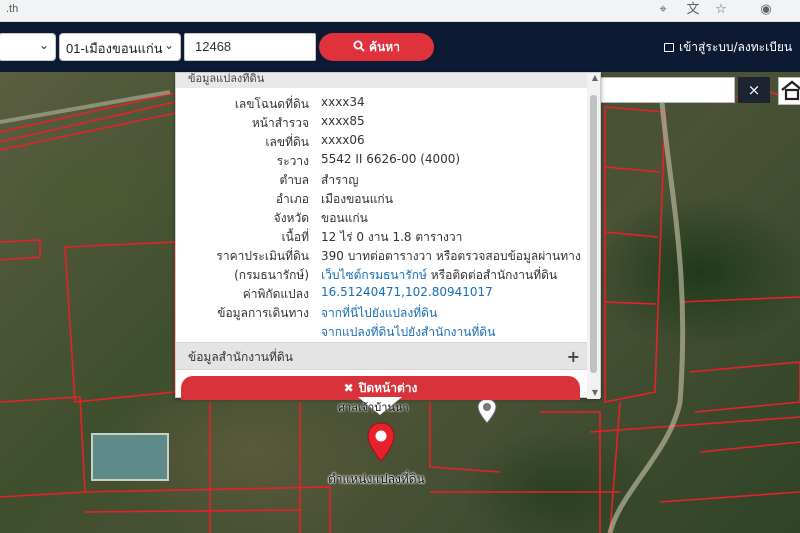 This screenshot has height=533, width=800. I want to click on clear-search-button: ×, so click(754, 90).